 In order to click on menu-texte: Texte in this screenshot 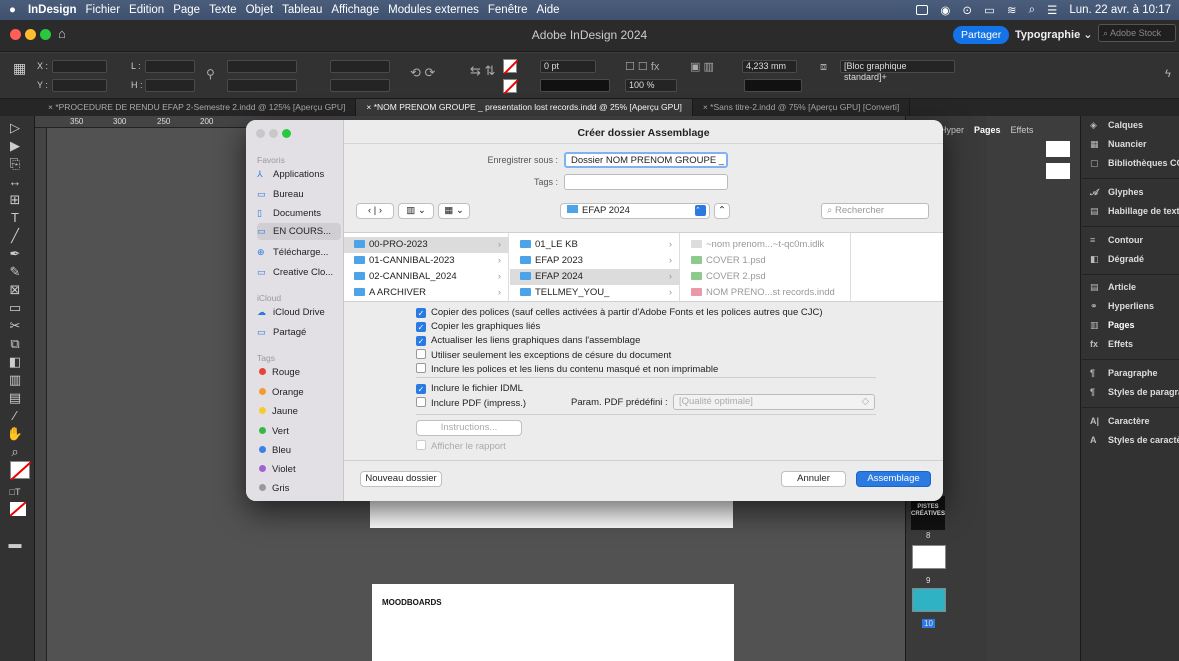, I will do `click(223, 10)`.